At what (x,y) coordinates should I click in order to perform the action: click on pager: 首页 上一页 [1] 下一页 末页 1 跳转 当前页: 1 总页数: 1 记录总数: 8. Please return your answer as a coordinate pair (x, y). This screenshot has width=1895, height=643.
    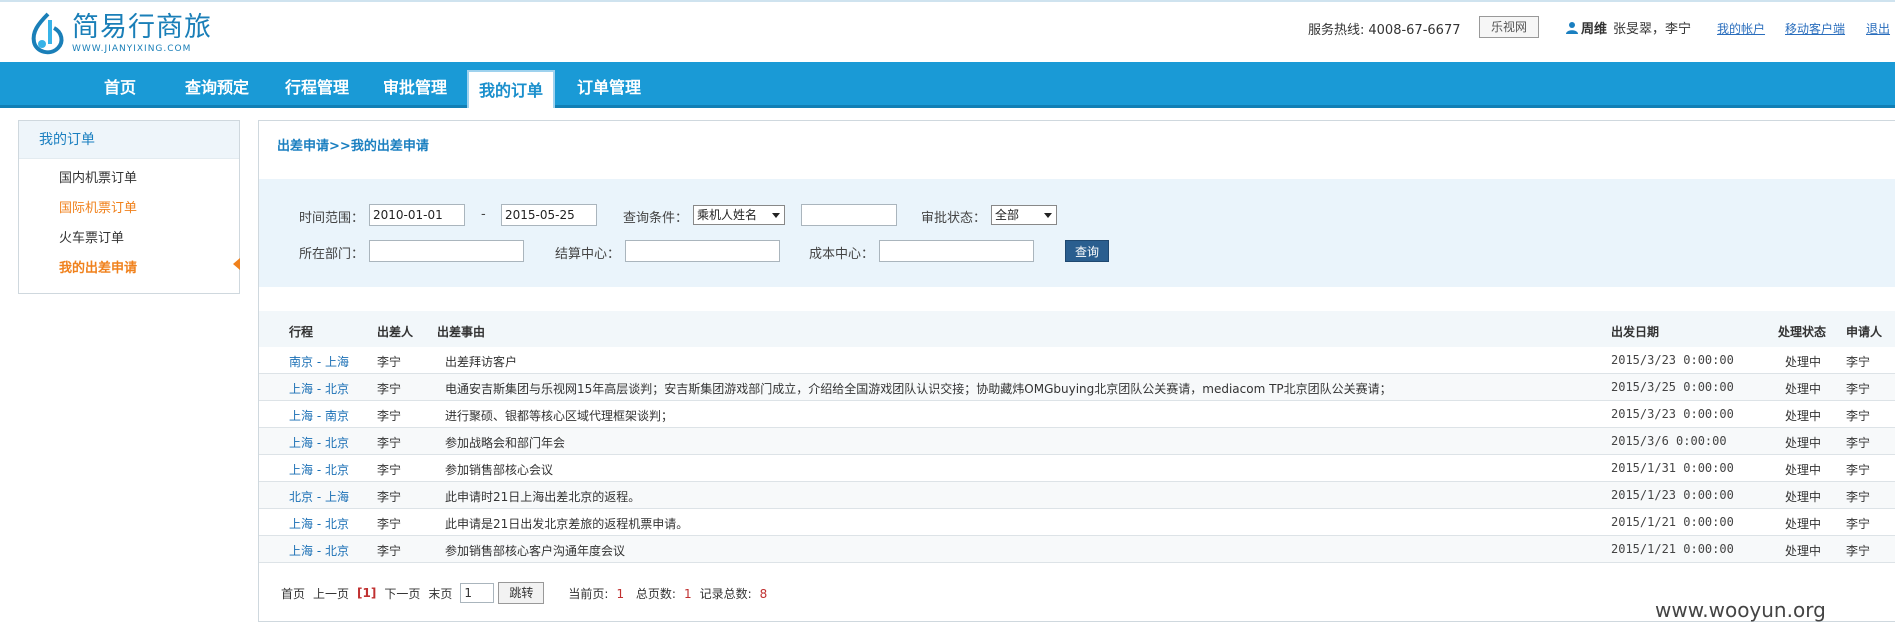
    Looking at the image, I should click on (528, 593).